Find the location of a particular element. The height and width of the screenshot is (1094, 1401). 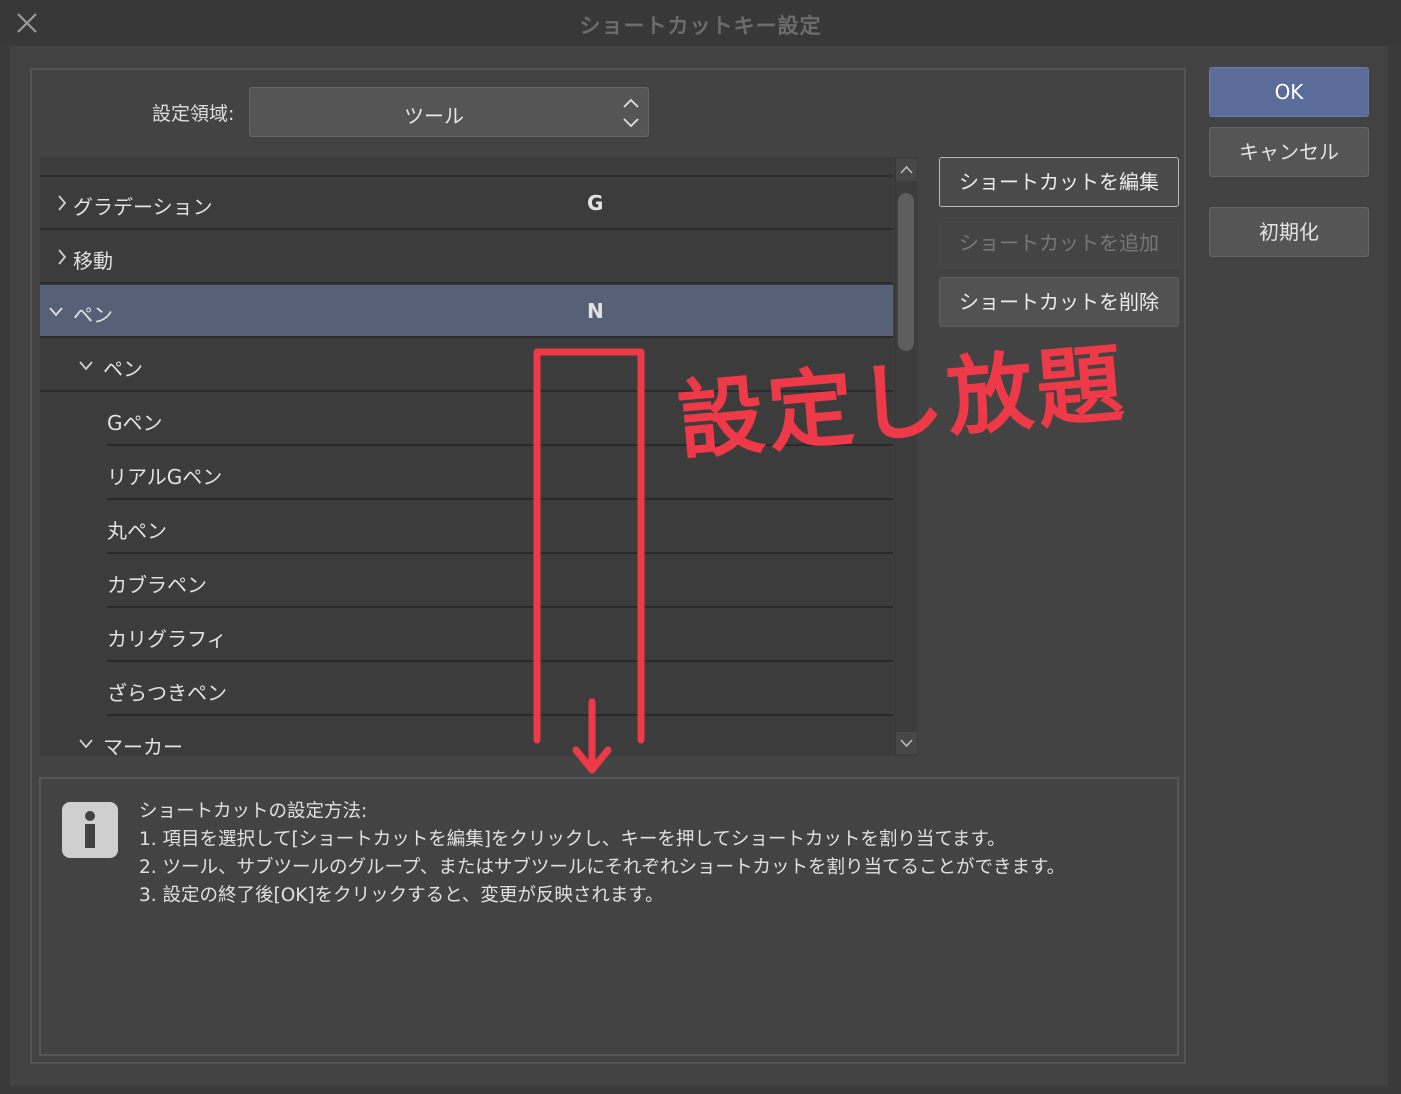

tree-row-maru-pen: 丸ペン is located at coordinates (500, 527).